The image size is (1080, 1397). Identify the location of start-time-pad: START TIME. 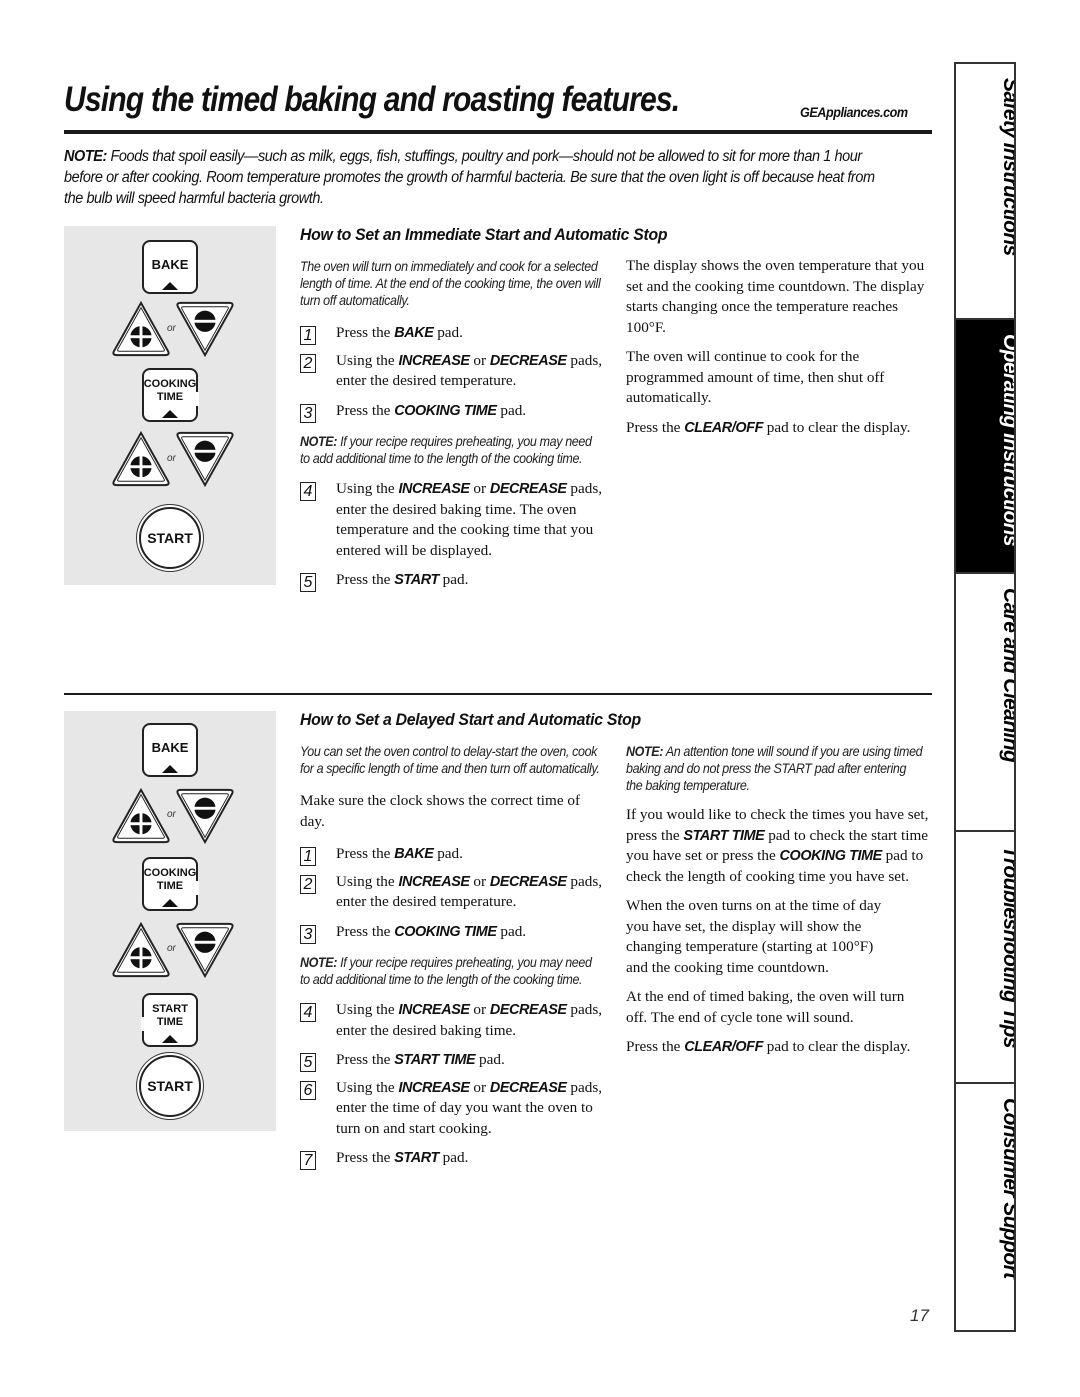
(169, 1020).